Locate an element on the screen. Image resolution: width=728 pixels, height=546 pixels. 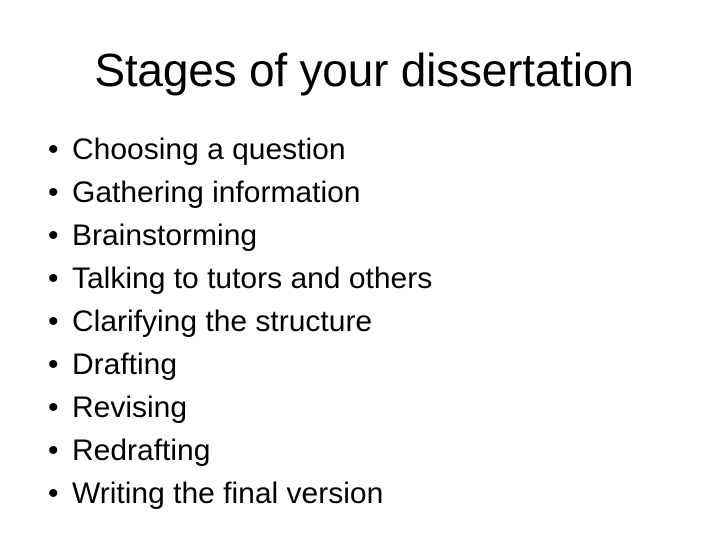
list-item-label: Revising is located at coordinates (130, 407).